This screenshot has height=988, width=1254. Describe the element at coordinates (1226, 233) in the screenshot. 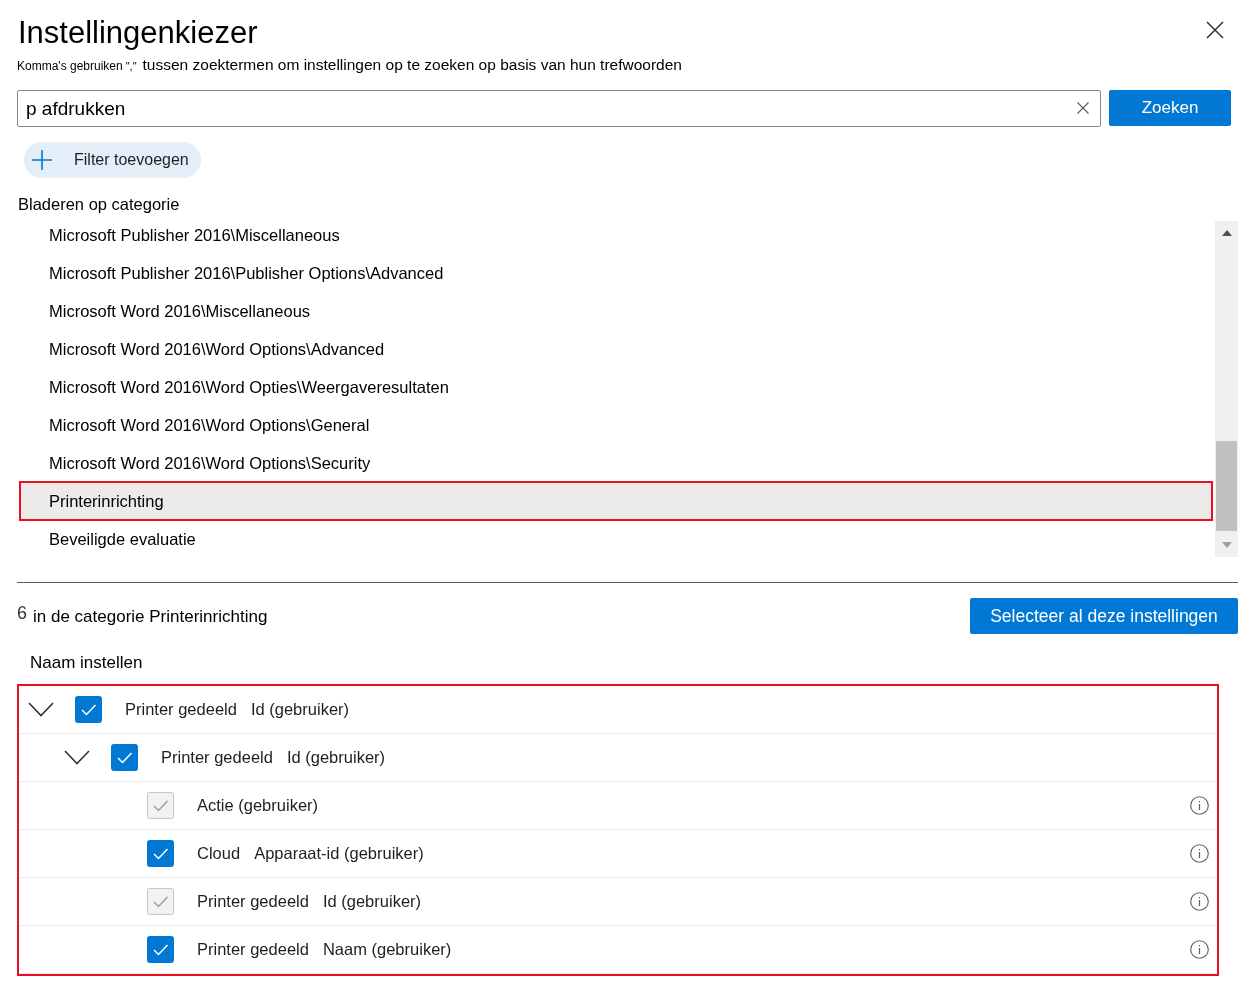

I see `scroll-up-icon` at that location.